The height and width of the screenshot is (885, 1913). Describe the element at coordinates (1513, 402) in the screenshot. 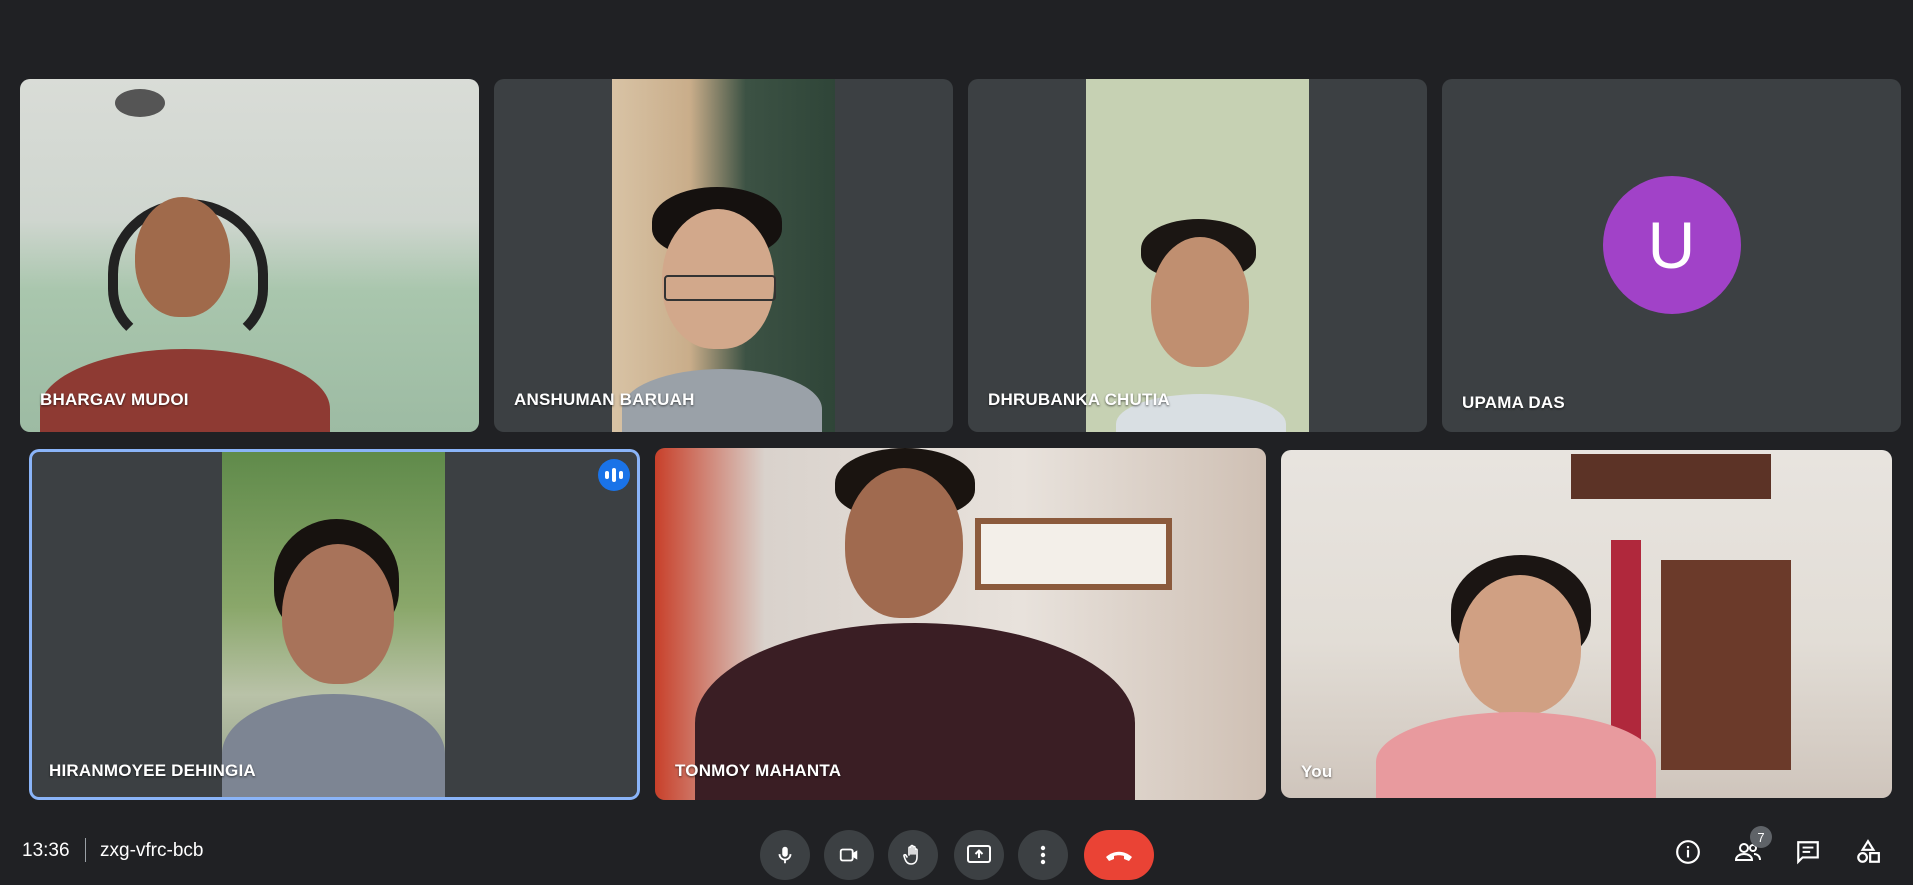

I see `participant-name: UPAMA DAS` at that location.